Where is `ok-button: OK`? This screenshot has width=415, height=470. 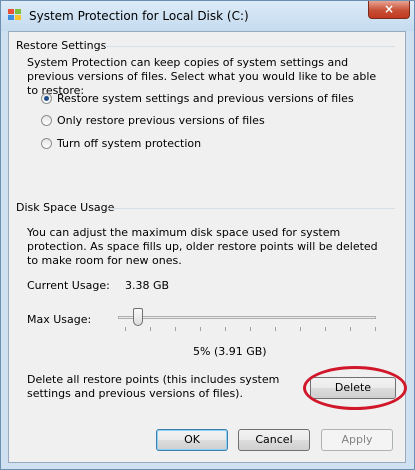
ok-button: OK is located at coordinates (192, 440).